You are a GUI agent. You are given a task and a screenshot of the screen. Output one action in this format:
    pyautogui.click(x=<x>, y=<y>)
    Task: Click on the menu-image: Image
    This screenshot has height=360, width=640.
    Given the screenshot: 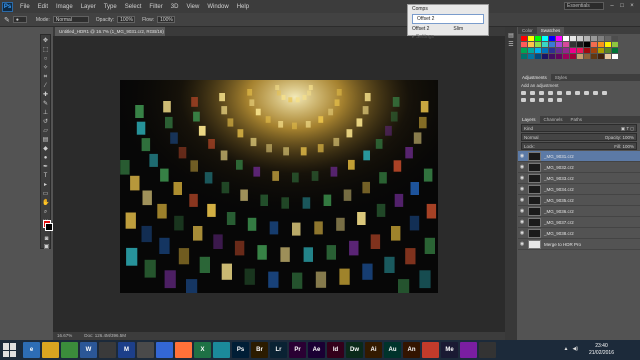 What is the action you would take?
    pyautogui.click(x=64, y=7)
    